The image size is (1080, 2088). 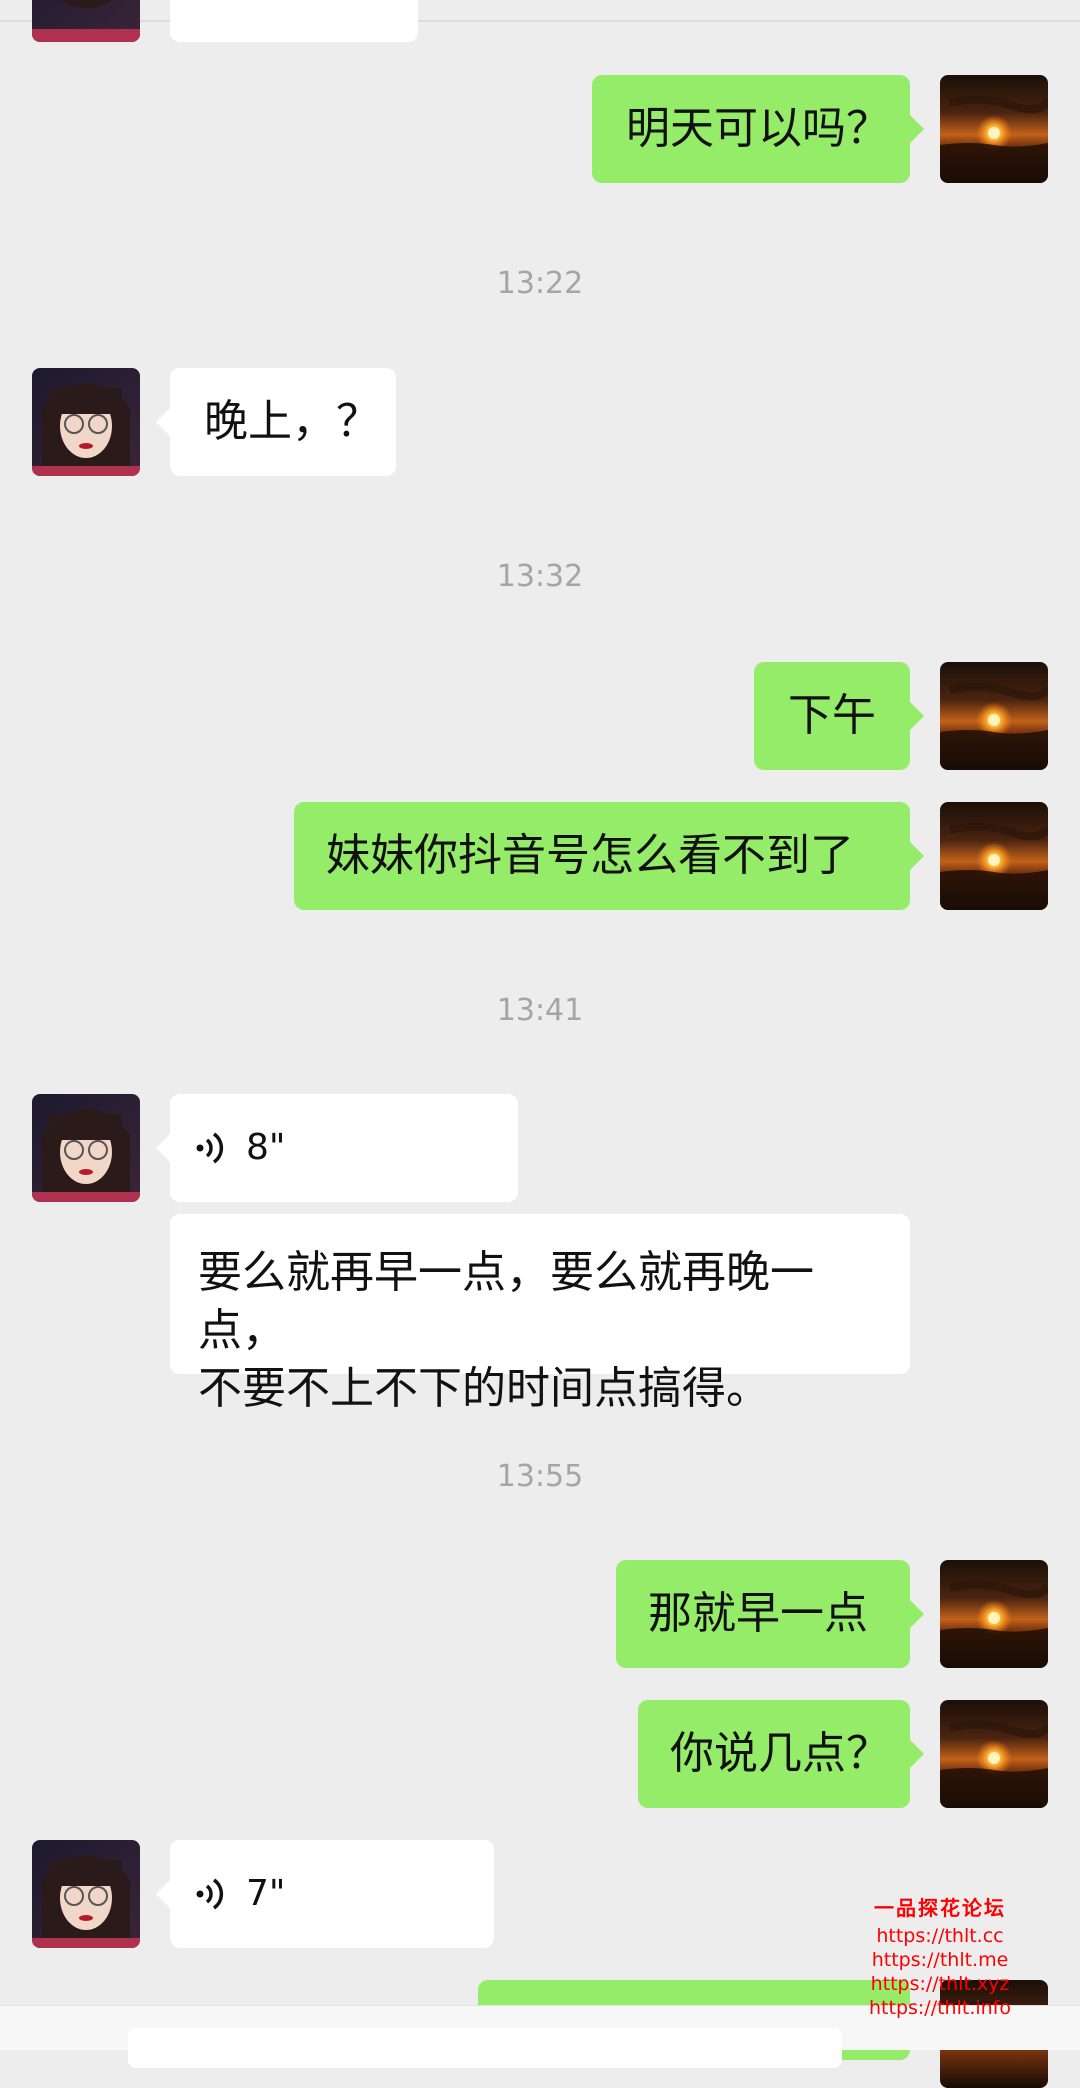 I want to click on watermark-link: https://thlt.me, so click(x=940, y=1960).